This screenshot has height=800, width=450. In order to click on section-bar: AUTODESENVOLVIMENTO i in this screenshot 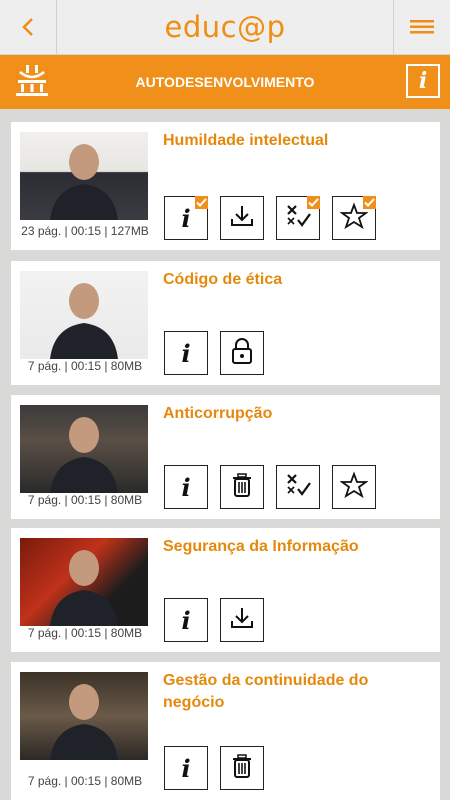, I will do `click(225, 82)`.